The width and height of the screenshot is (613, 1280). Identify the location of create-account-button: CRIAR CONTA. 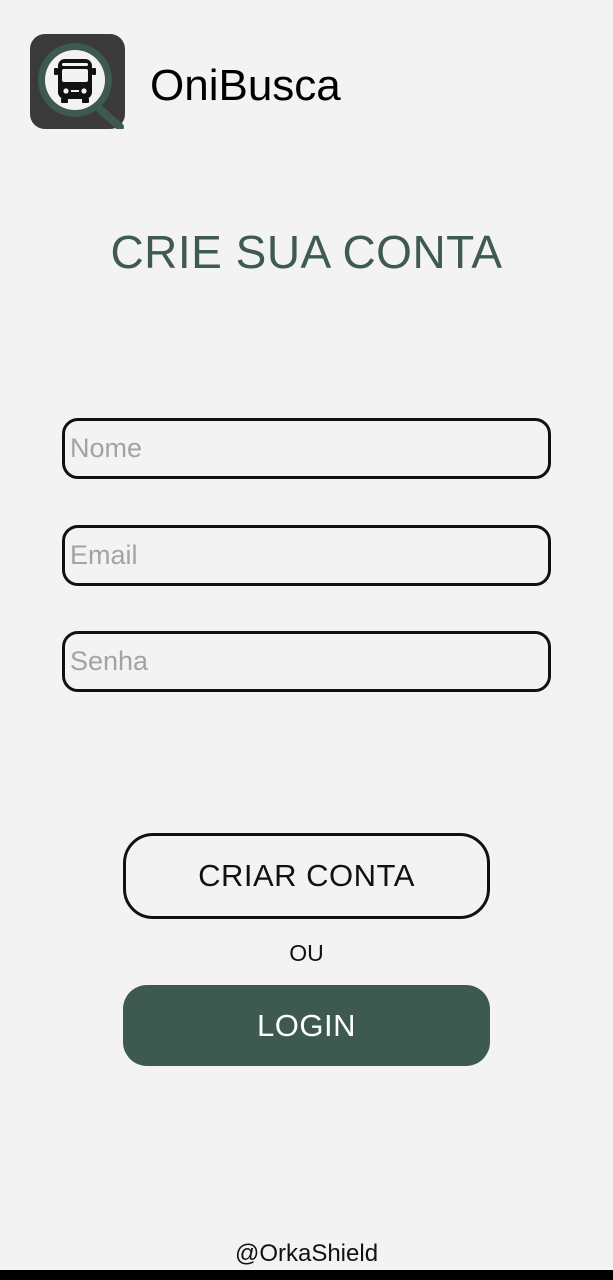
(306, 876).